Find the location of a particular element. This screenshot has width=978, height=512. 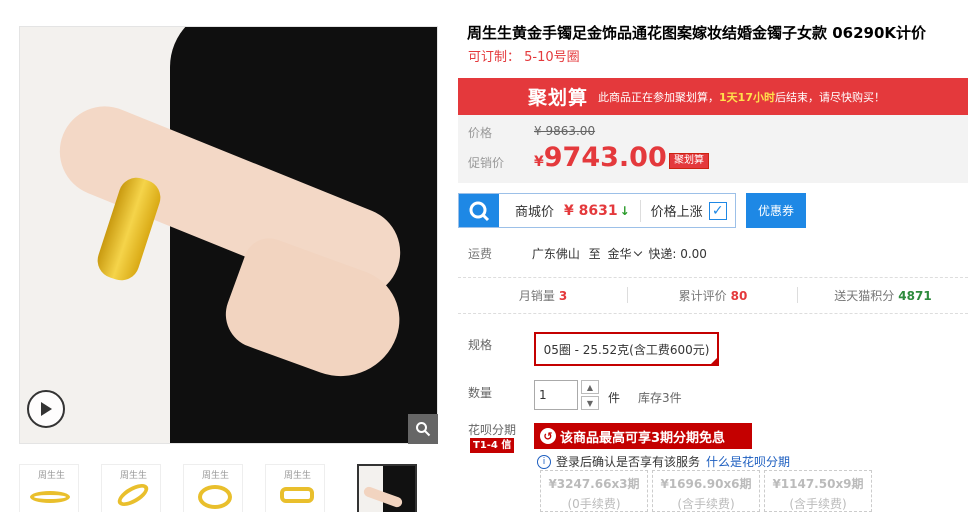

shipping-destination: 金华 is located at coordinates (619, 254).